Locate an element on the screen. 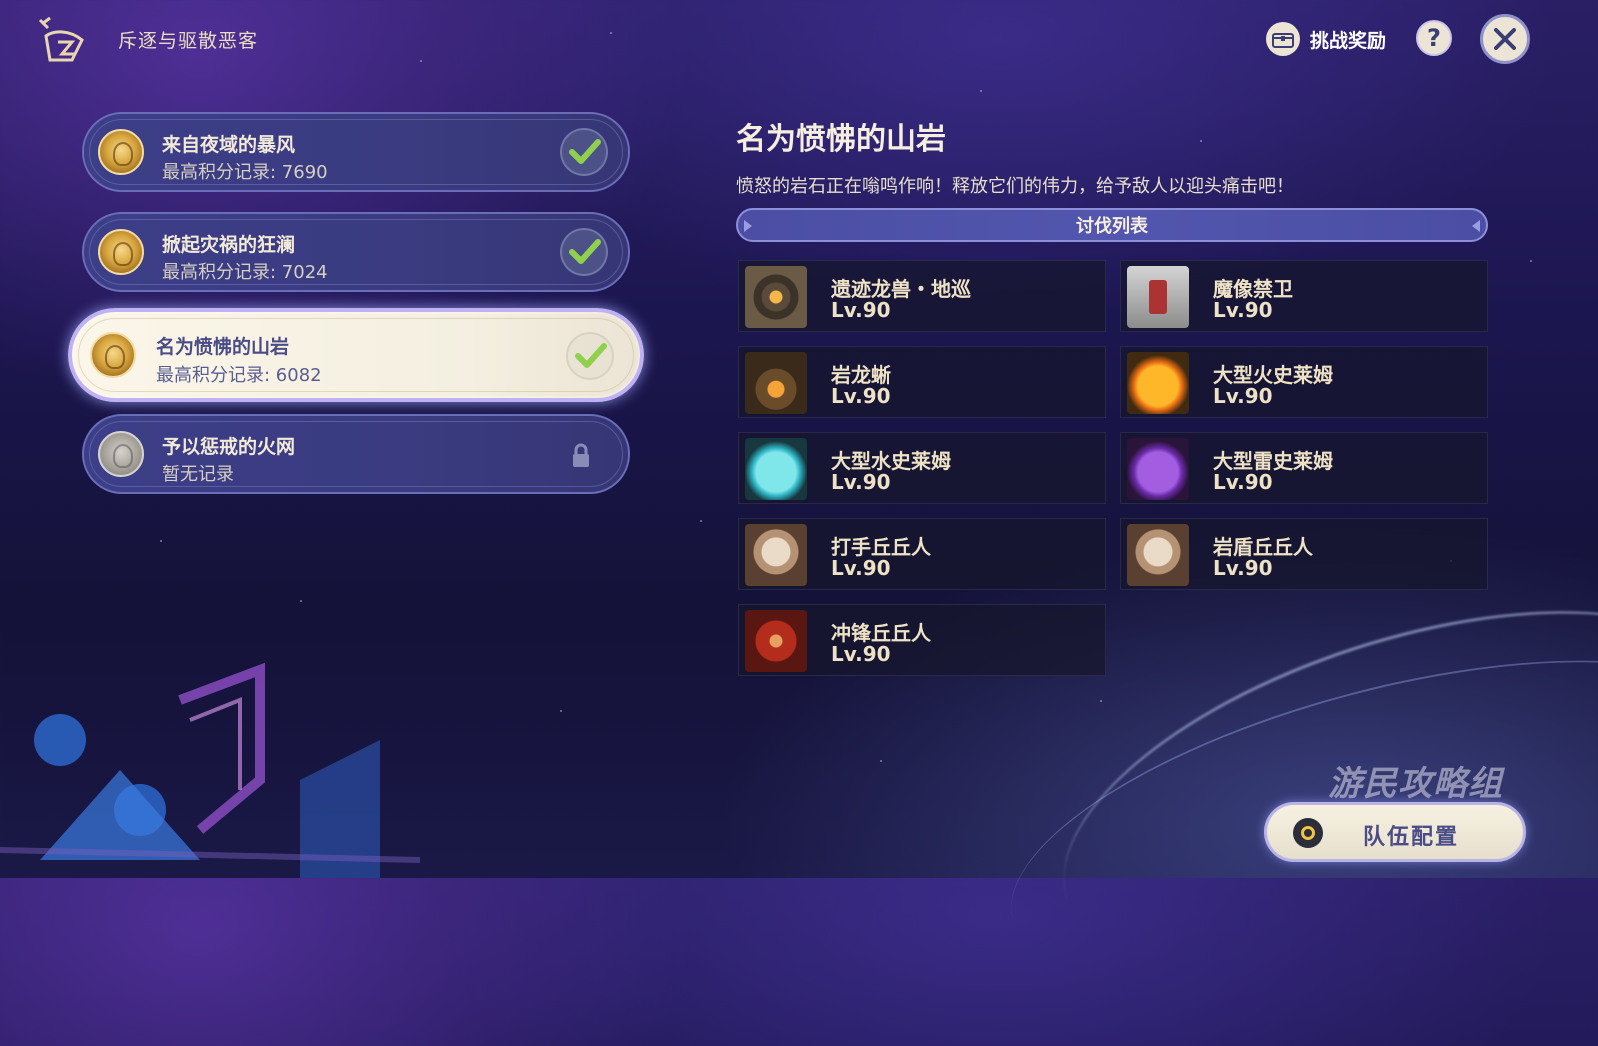 The width and height of the screenshot is (1598, 1046). golem-guard-portrait is located at coordinates (1158, 297).